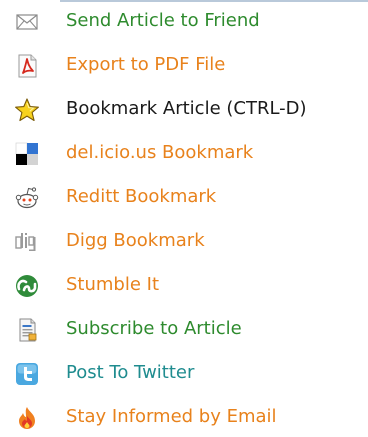 This screenshot has height=437, width=368. Describe the element at coordinates (186, 108) in the screenshot. I see `bookmark-article-label: Bookmark Article (CTRL-D)` at that location.